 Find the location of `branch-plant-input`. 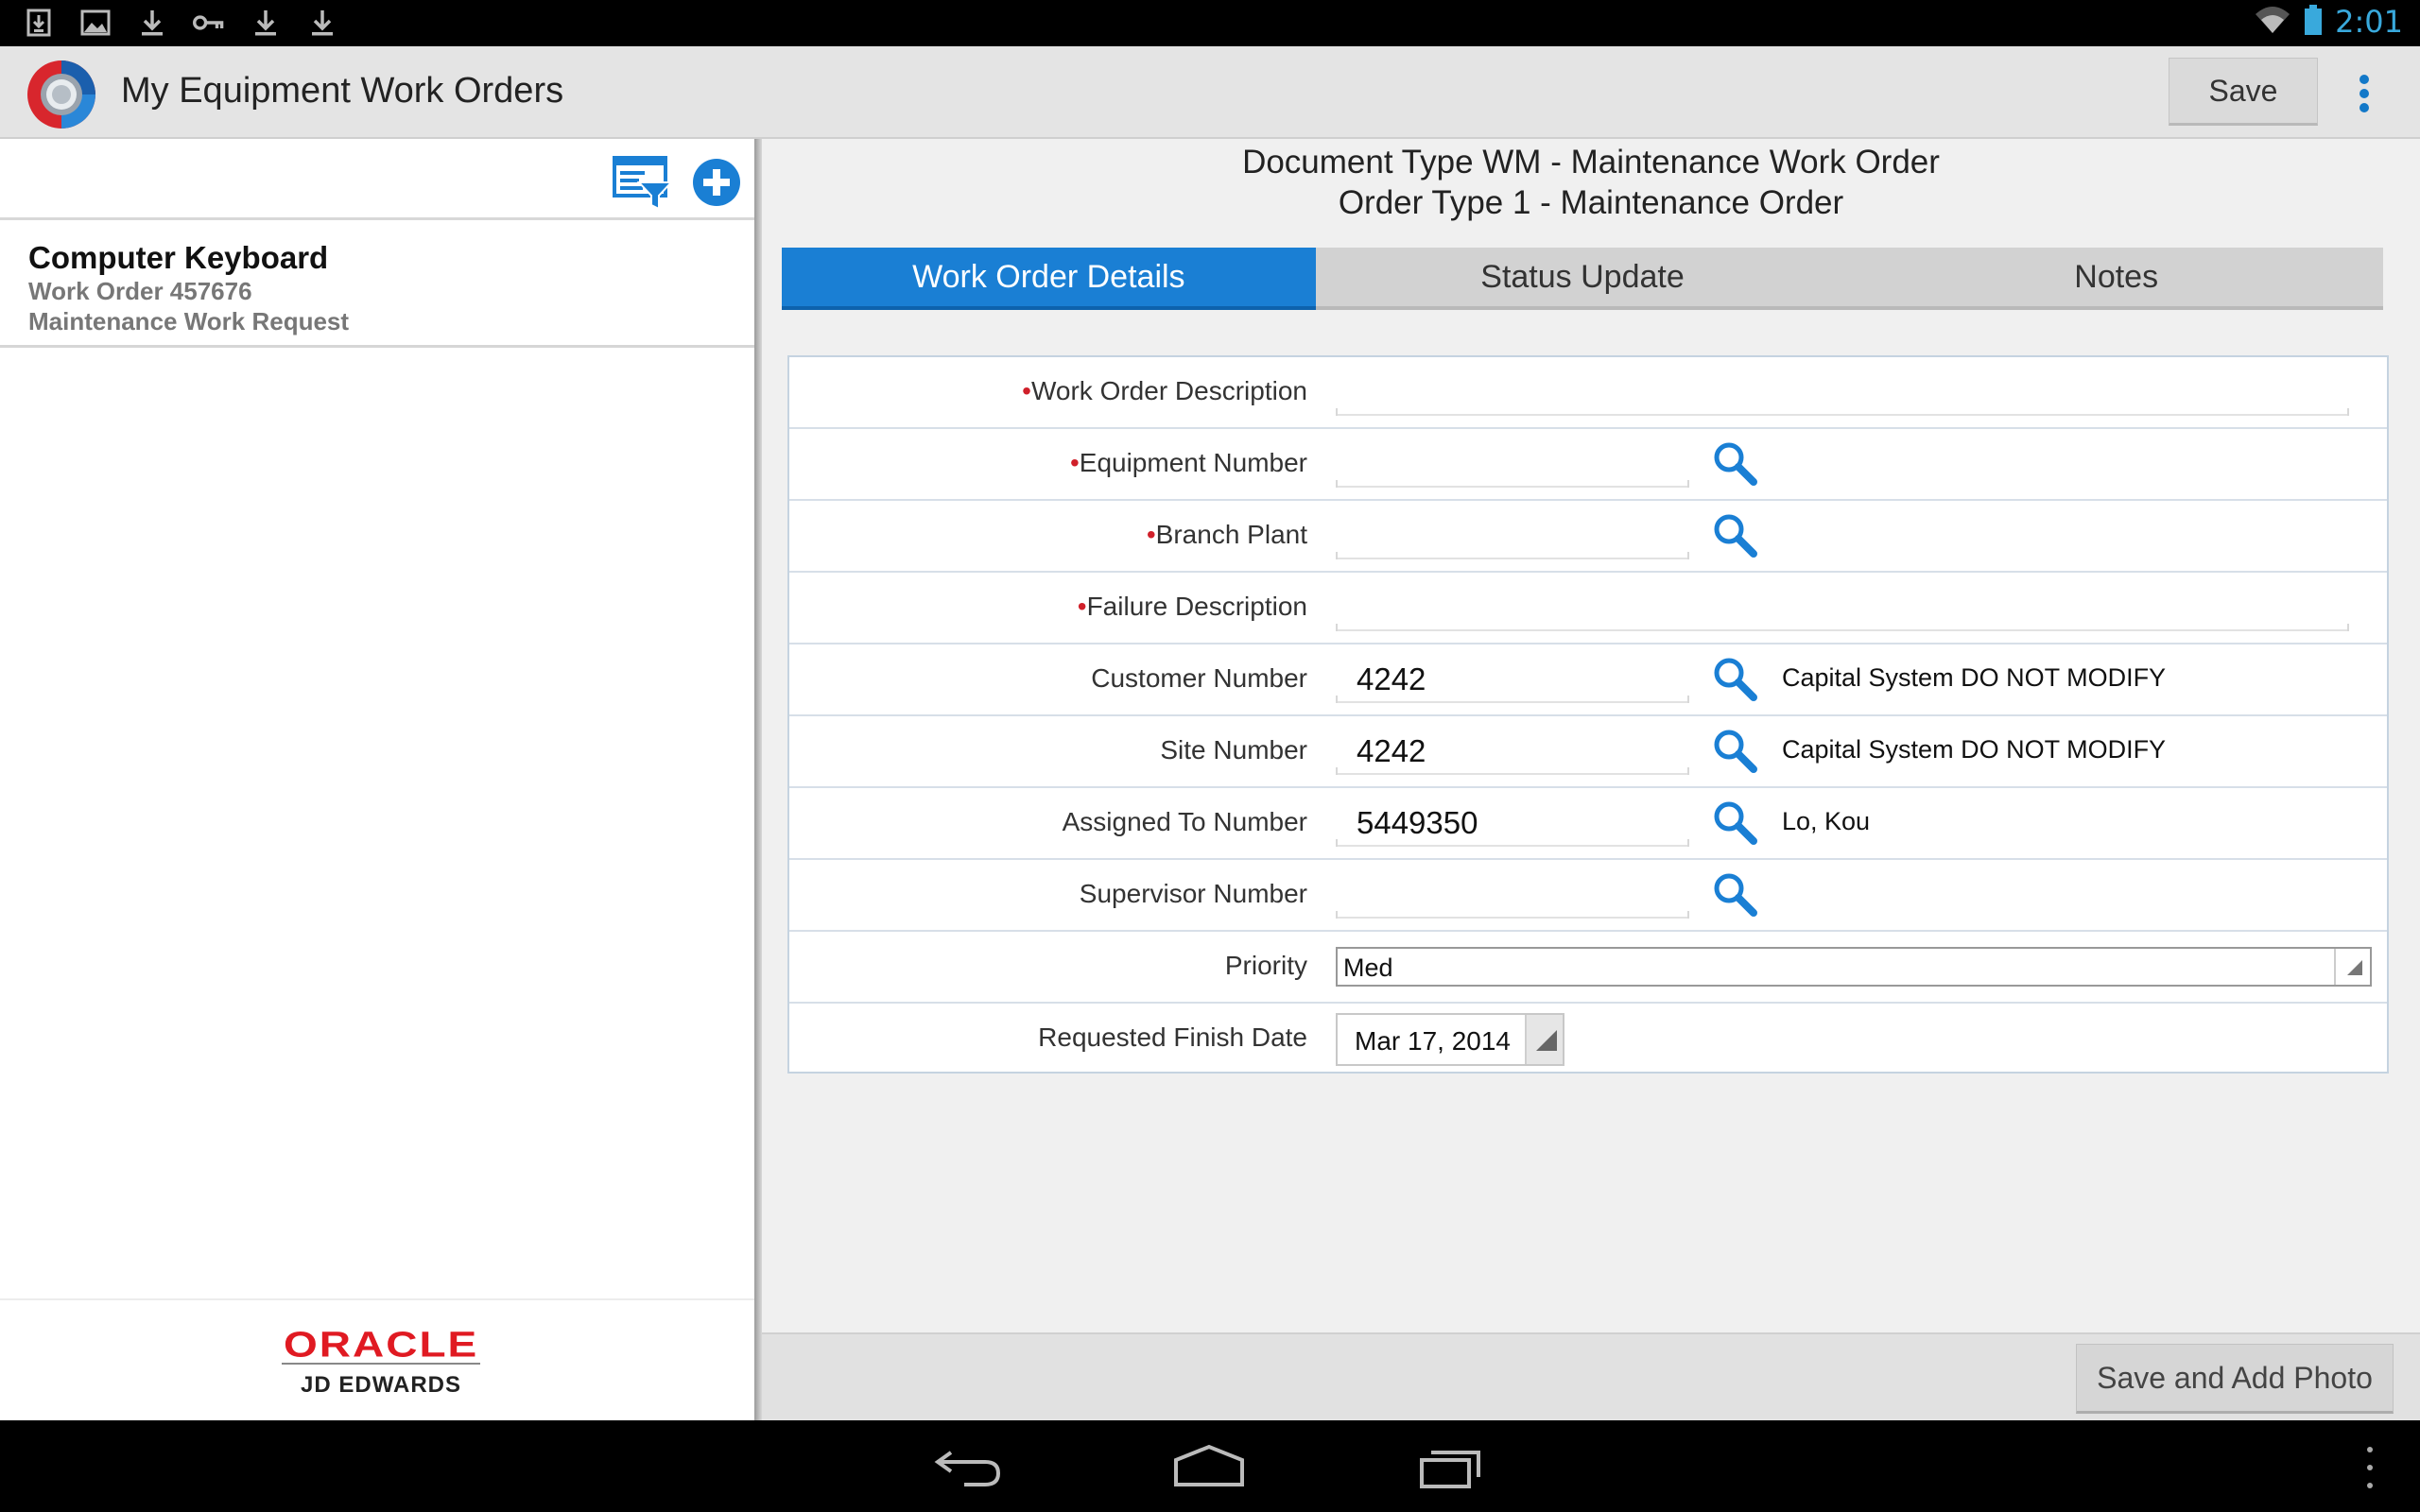

branch-plant-input is located at coordinates (1512, 533).